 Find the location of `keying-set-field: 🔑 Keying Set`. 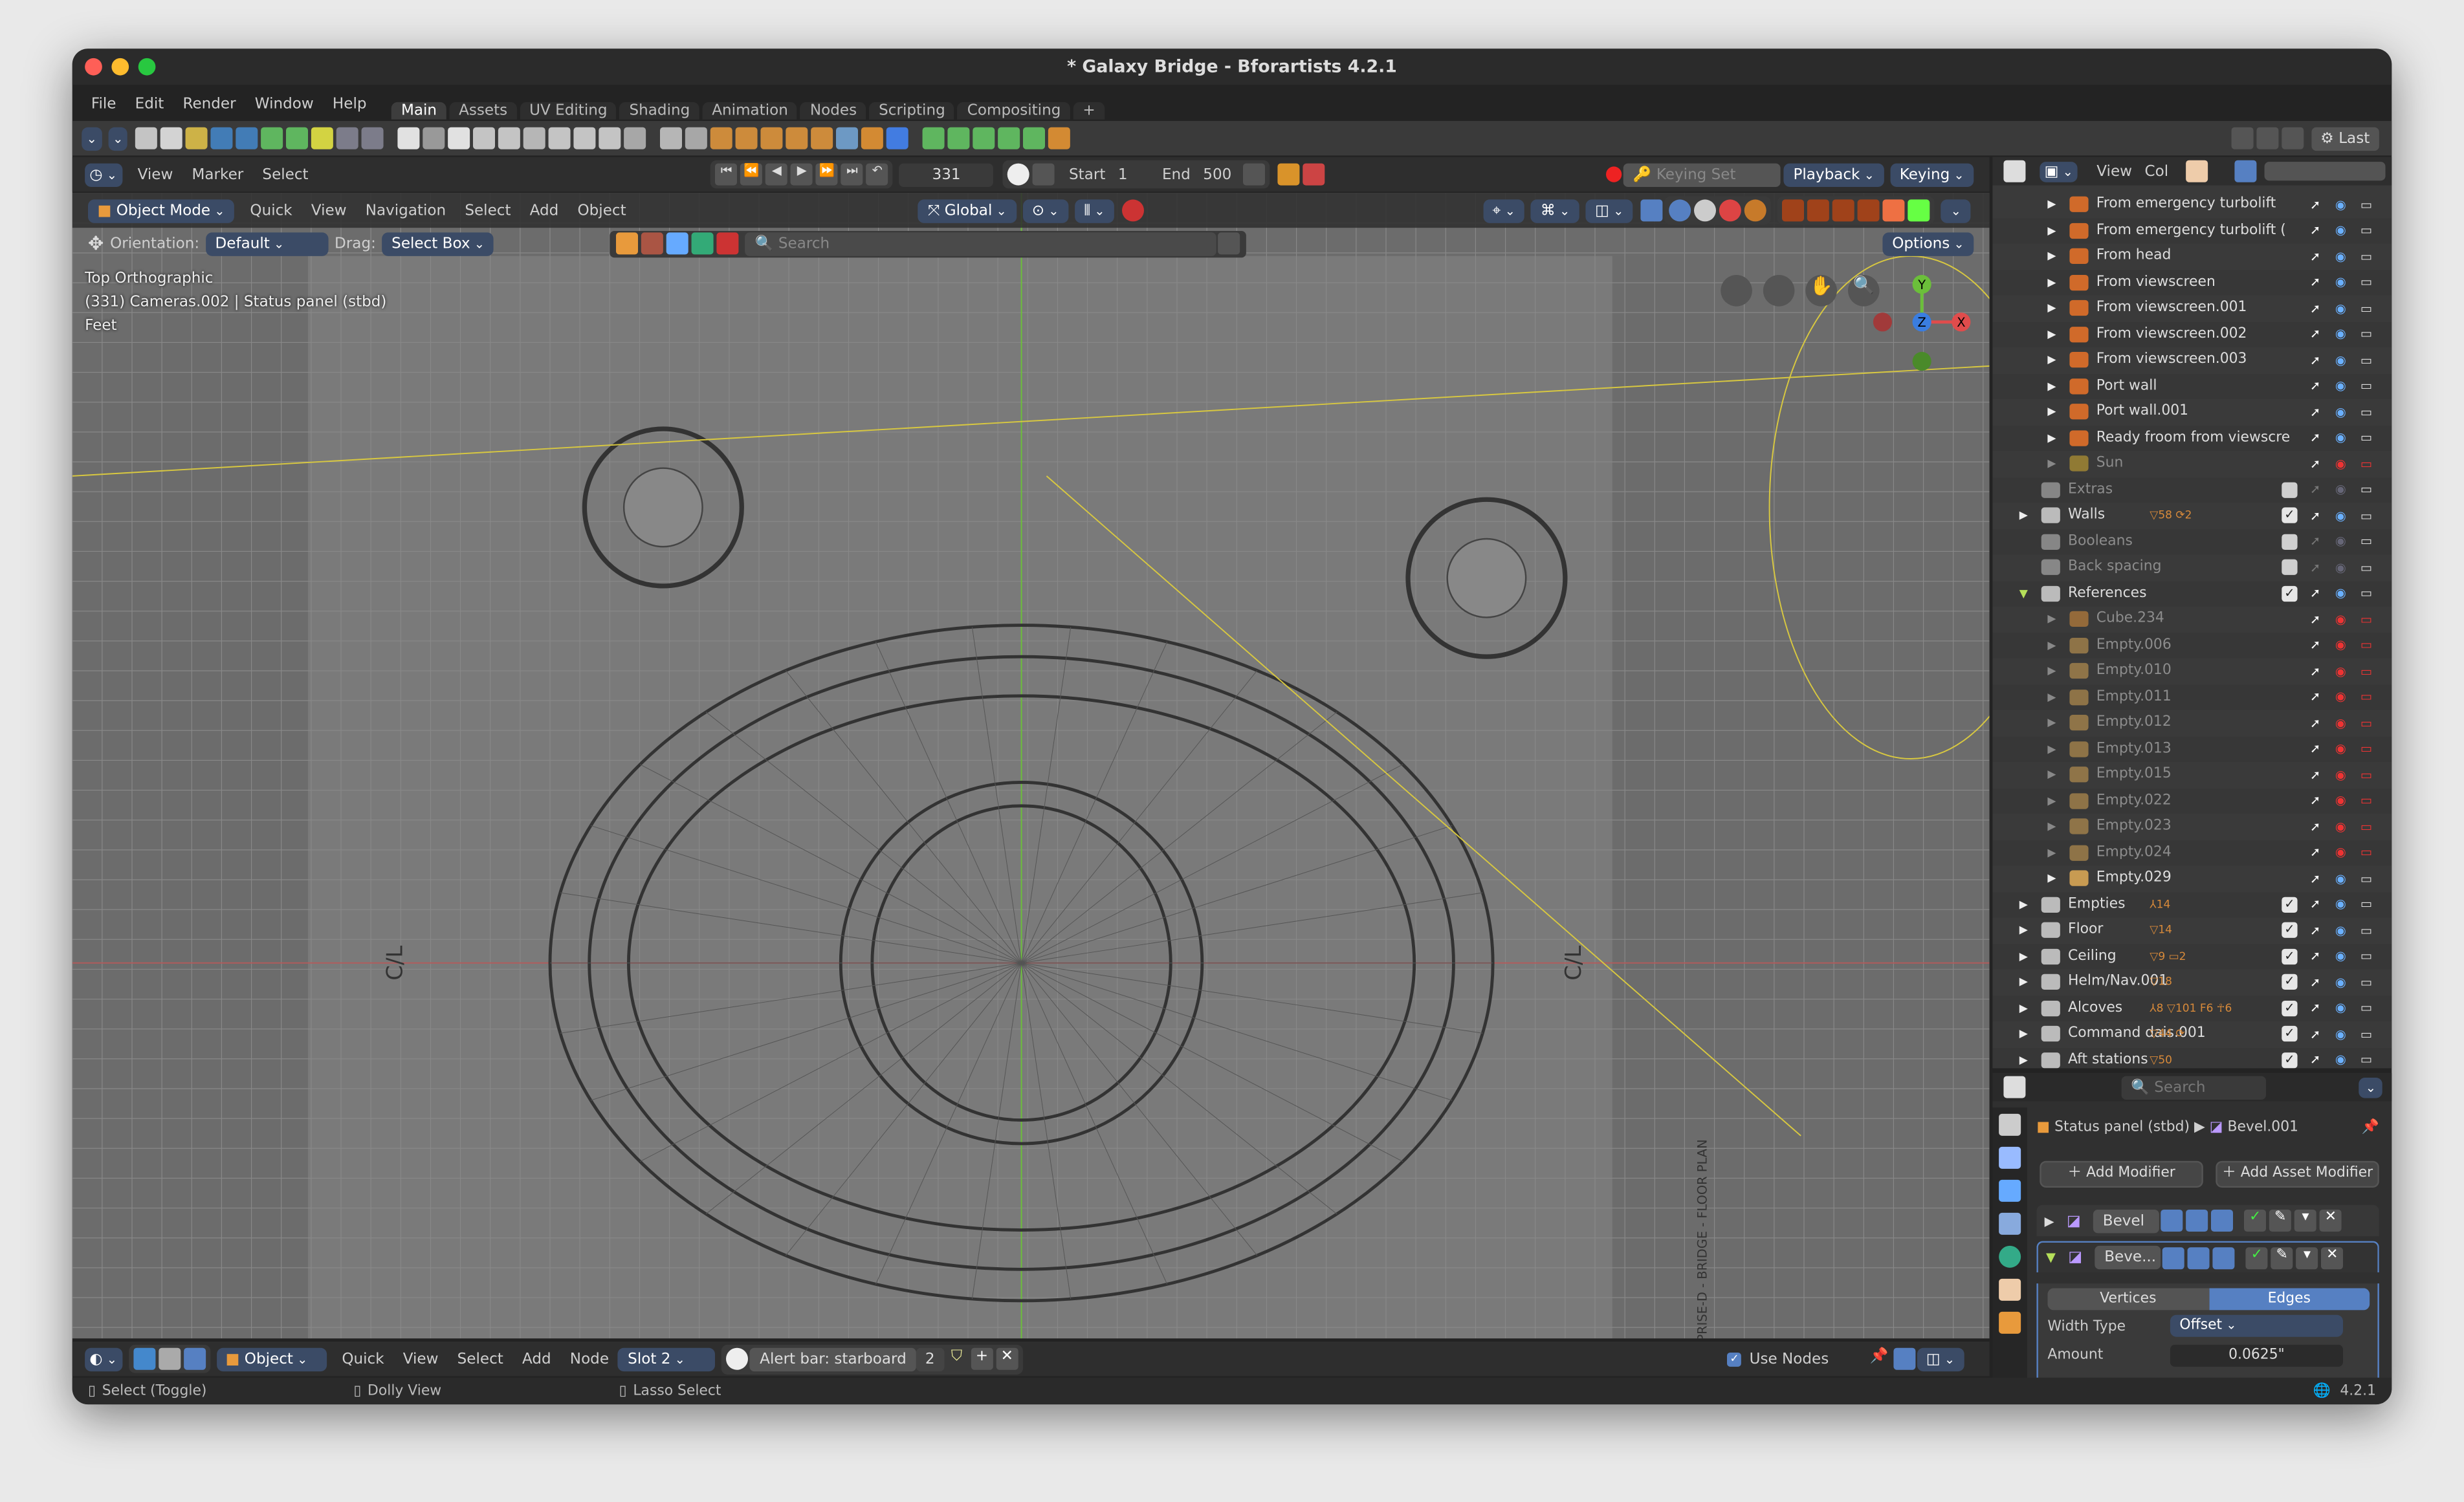

keying-set-field: 🔑 Keying Set is located at coordinates (1702, 174).